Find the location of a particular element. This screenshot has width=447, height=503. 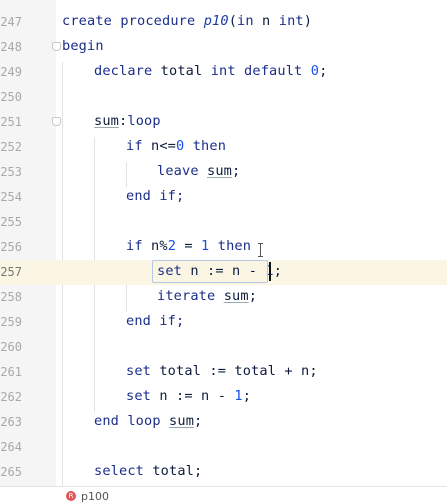

line-number: 265 is located at coordinates (11, 472).